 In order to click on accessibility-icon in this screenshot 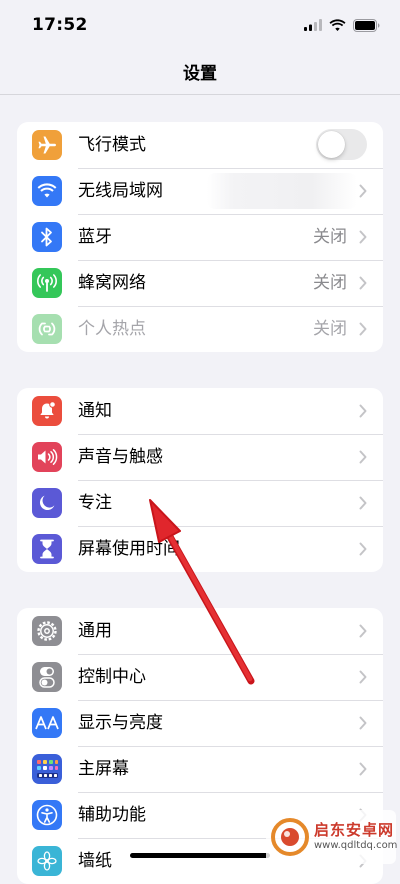, I will do `click(47, 815)`.